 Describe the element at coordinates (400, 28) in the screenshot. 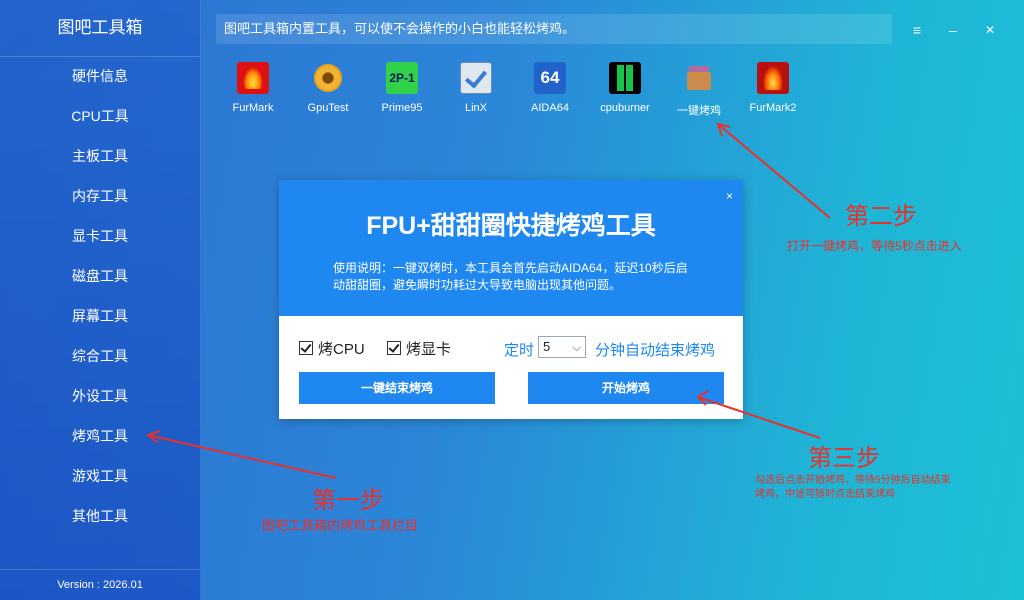

I see `info-bar-text: 图吧工具箱内置工具，可以使不会操作的小白也能轻松烤鸡。` at that location.